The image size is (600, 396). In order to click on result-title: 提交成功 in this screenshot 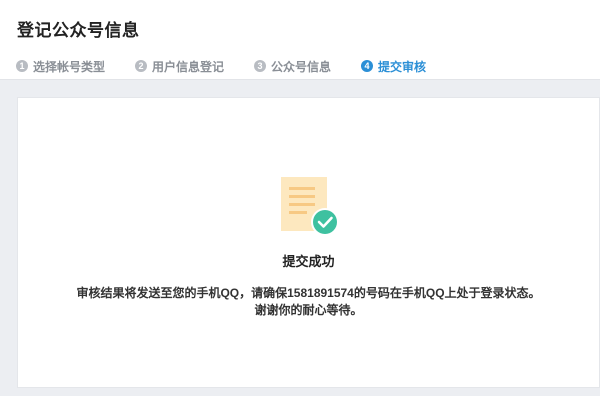, I will do `click(308, 261)`.